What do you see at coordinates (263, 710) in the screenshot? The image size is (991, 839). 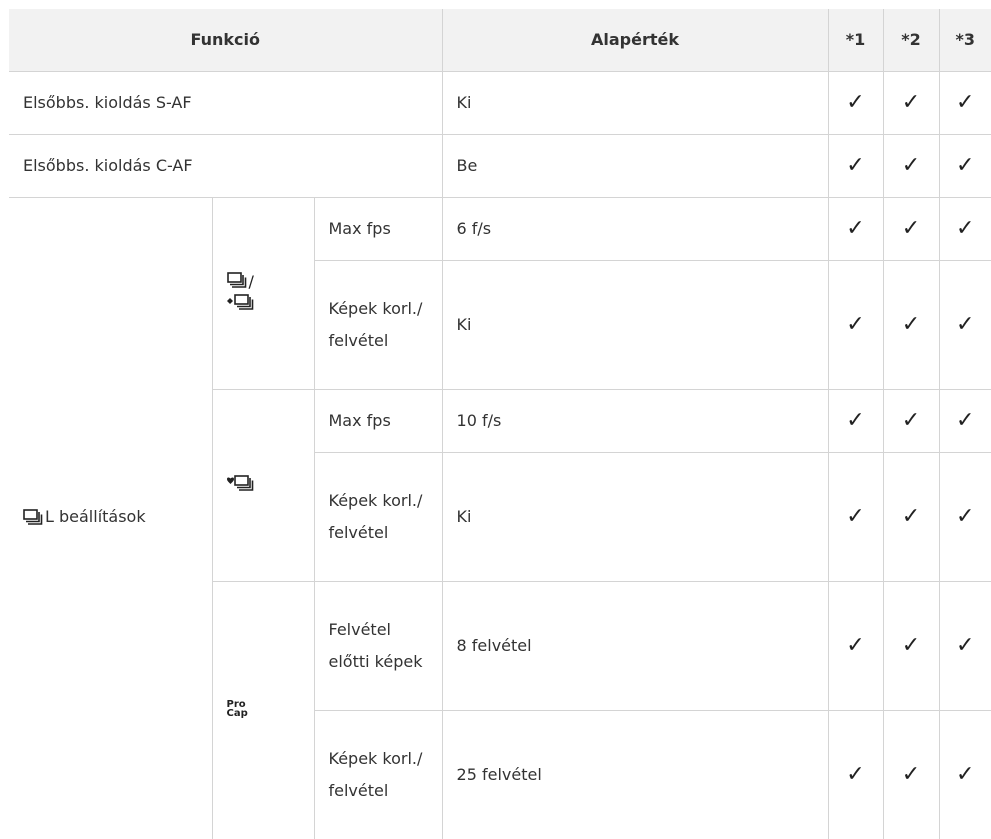 I see `sub-icon-cell: ProCap` at bounding box center [263, 710].